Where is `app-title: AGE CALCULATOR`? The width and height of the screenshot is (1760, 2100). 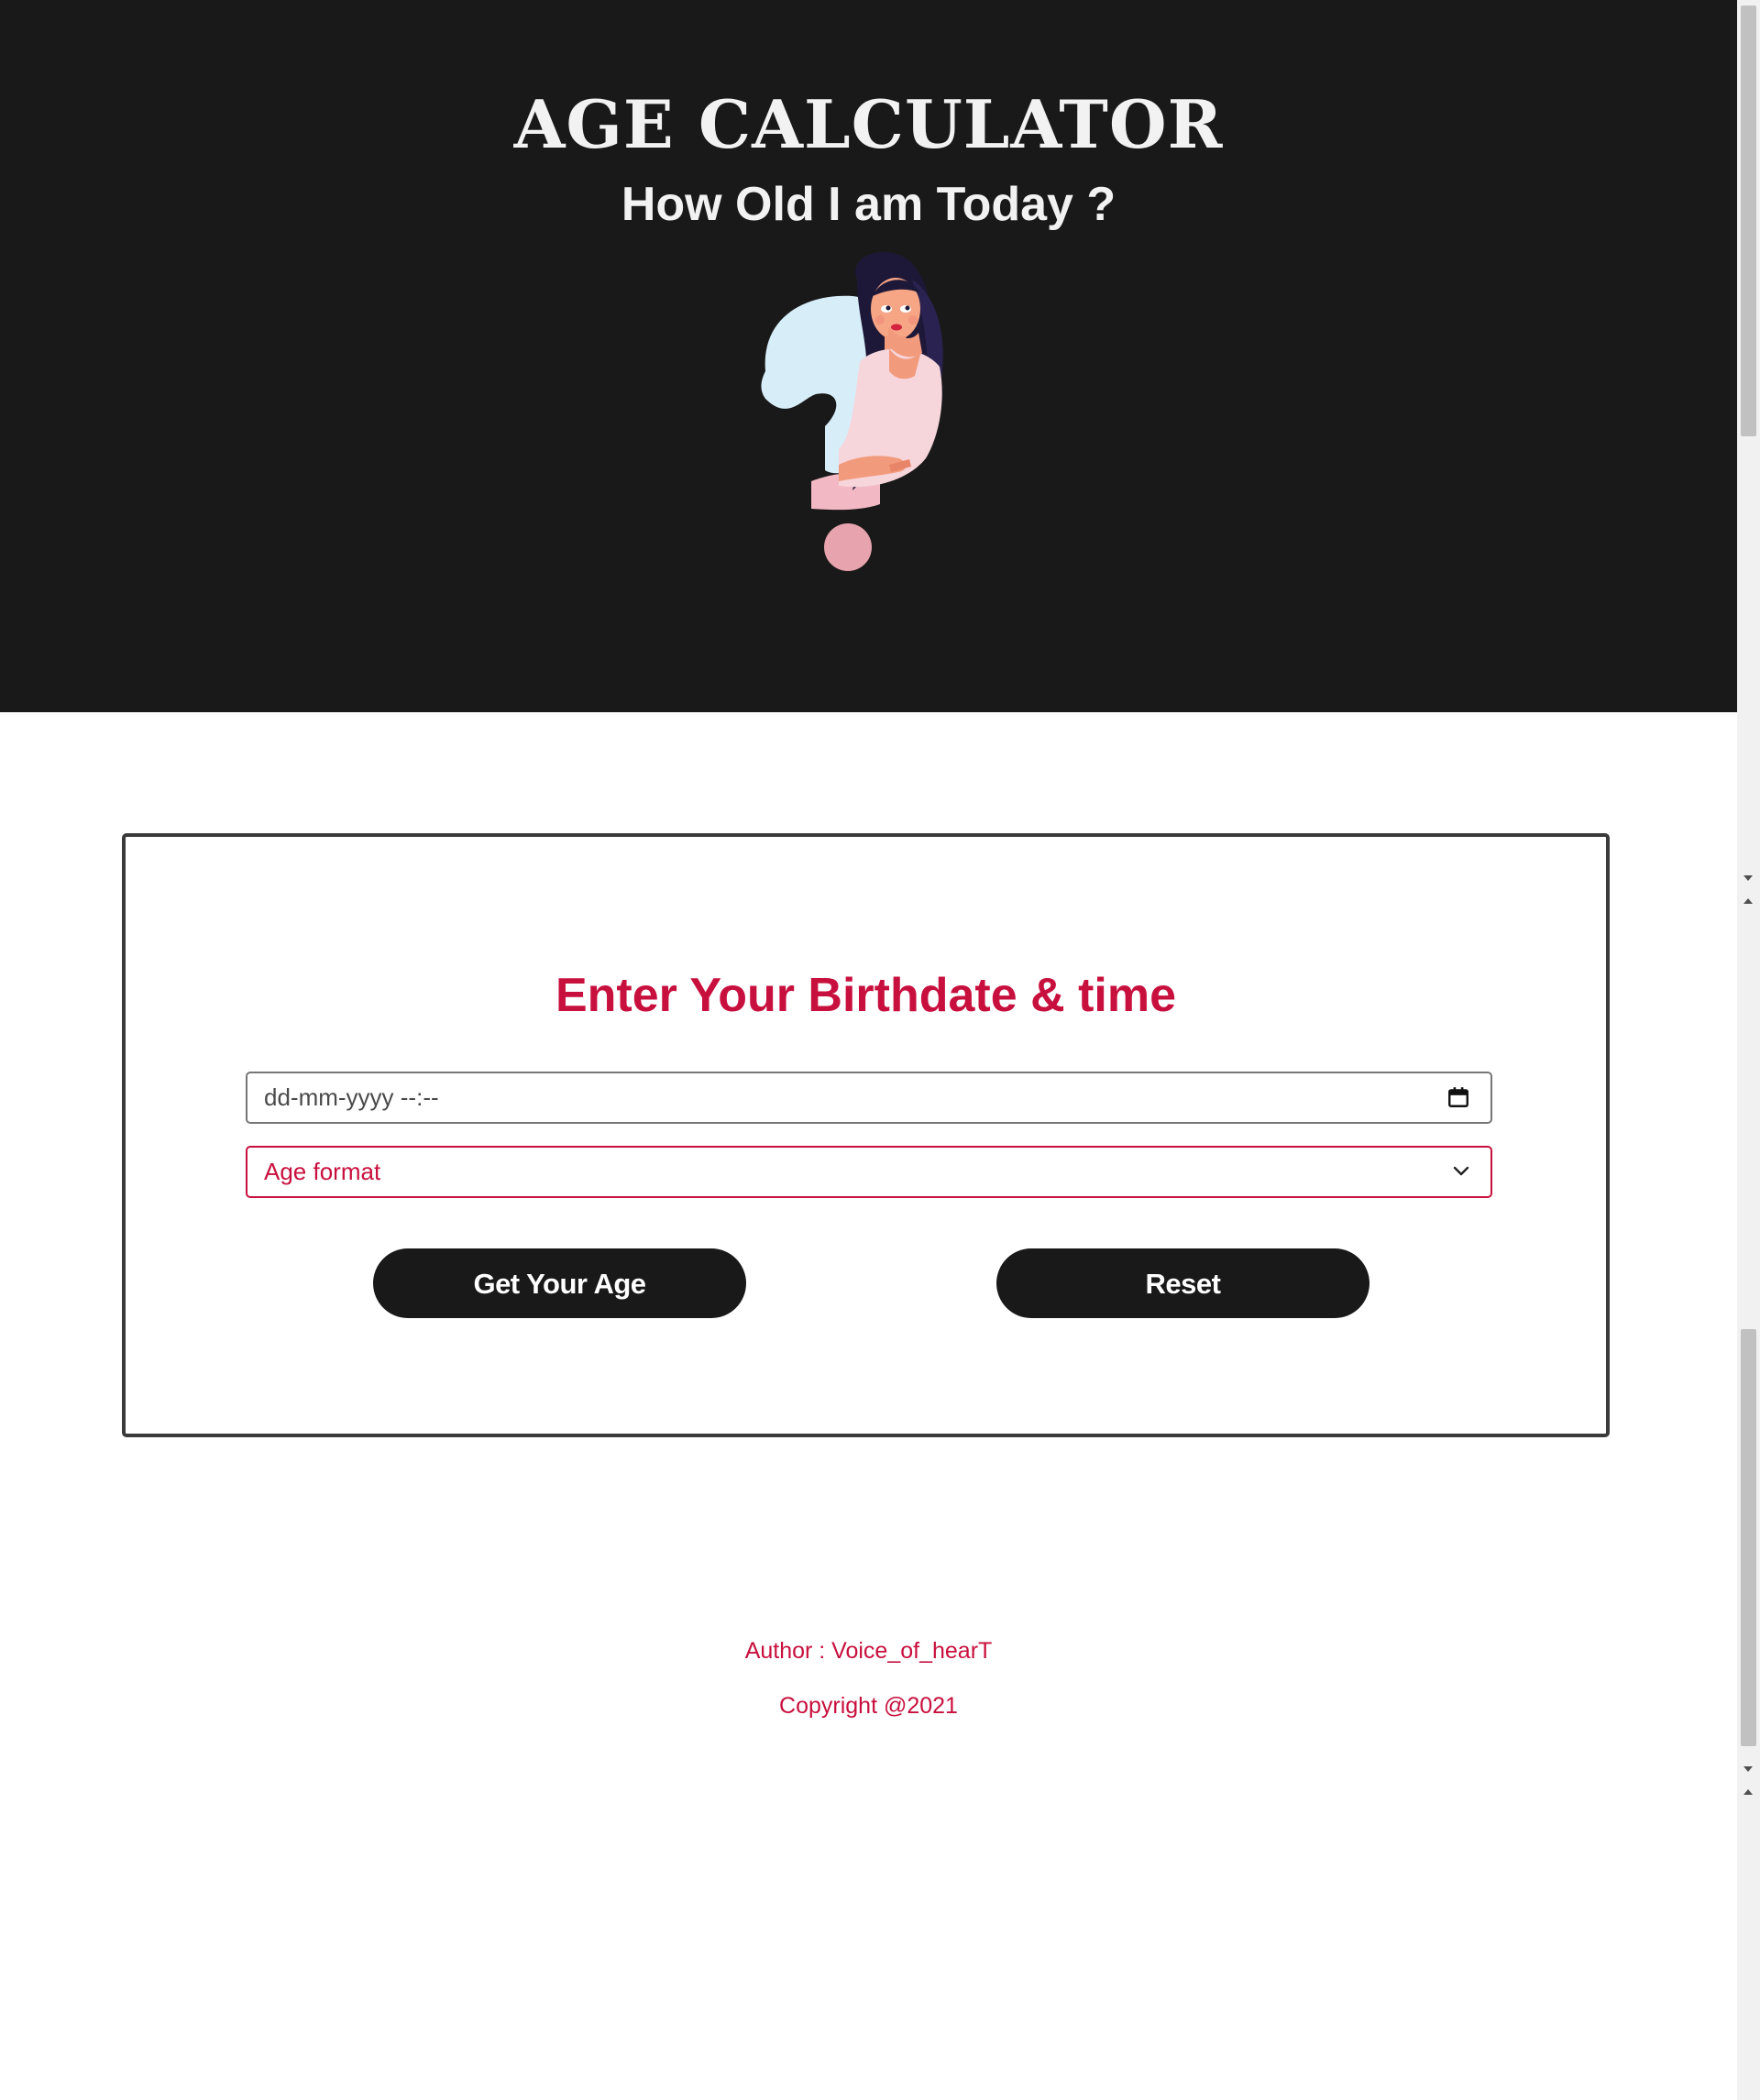
app-title: AGE CALCULATOR is located at coordinates (868, 124).